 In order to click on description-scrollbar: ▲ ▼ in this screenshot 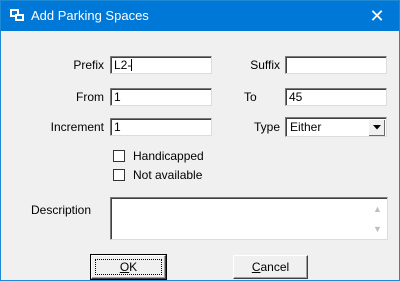, I will do `click(377, 218)`.